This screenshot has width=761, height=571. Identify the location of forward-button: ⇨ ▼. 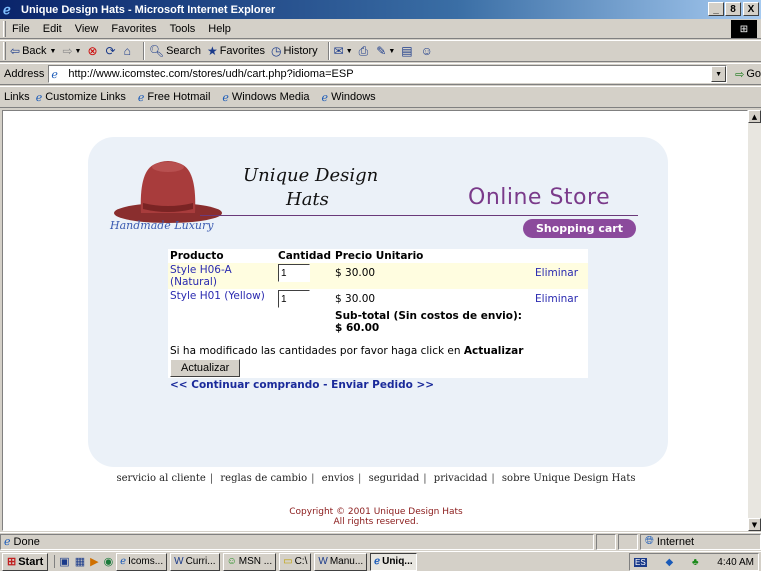
(71, 51).